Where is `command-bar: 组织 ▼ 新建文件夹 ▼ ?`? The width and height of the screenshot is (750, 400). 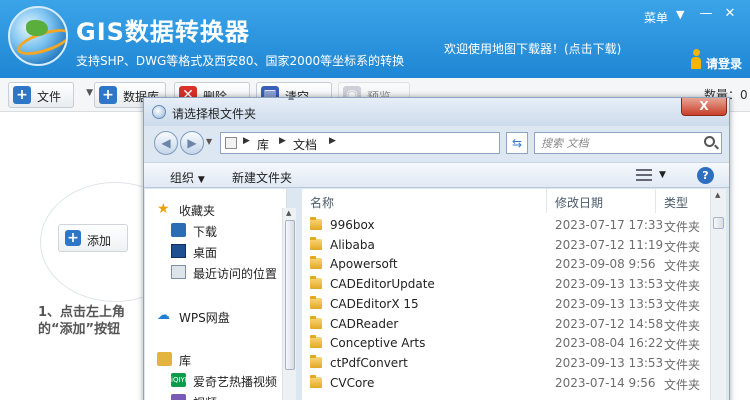
command-bar: 组织 ▼ 新建文件夹 ▼ ? is located at coordinates (436, 175).